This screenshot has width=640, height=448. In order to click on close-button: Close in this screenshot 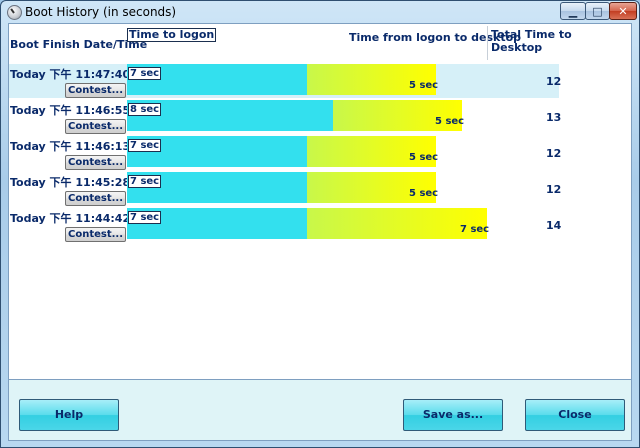, I will do `click(575, 415)`.